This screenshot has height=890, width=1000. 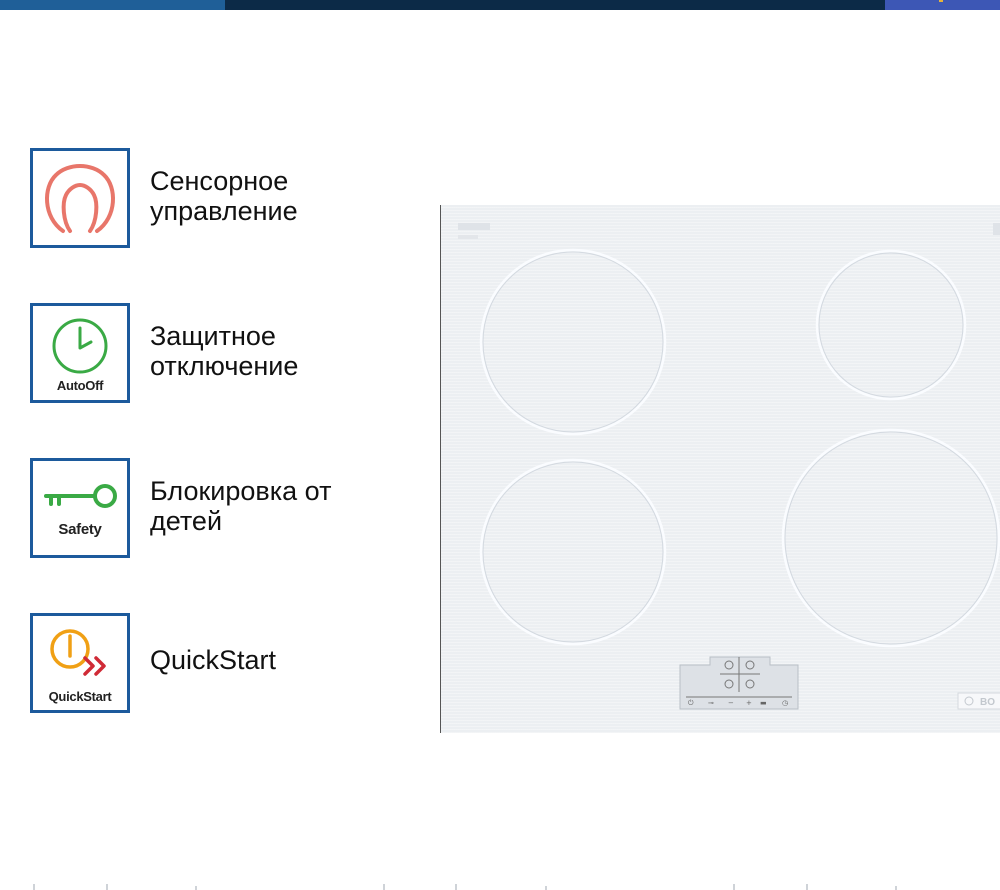 I want to click on autooff-clock-icon: AutoOff, so click(x=80, y=353).